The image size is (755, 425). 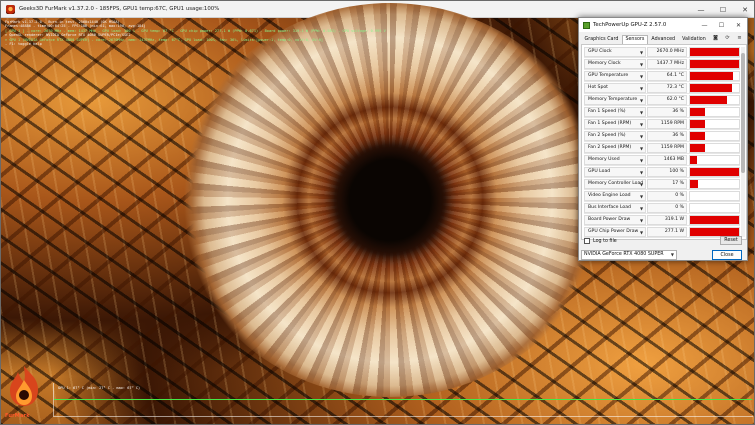 What do you see at coordinates (615, 184) in the screenshot?
I see `sensor-name: Memory Controller Load` at bounding box center [615, 184].